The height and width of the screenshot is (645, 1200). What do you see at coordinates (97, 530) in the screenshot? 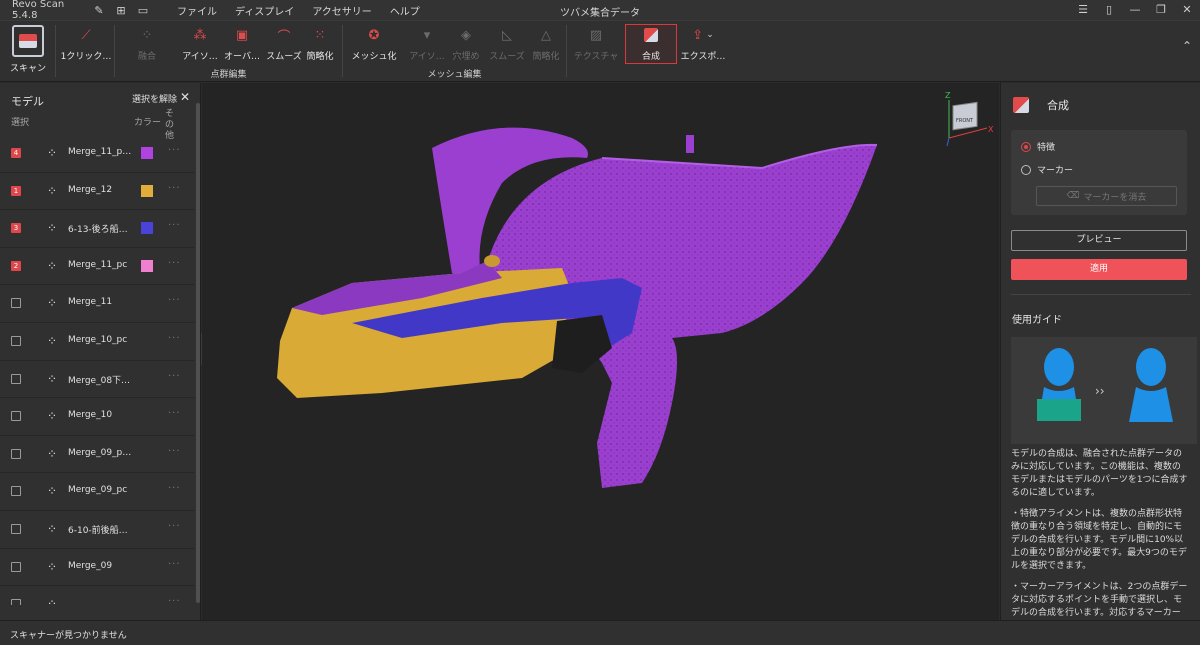
I see `model-row: ⁘ 6-10-前後船… ···` at bounding box center [97, 530].